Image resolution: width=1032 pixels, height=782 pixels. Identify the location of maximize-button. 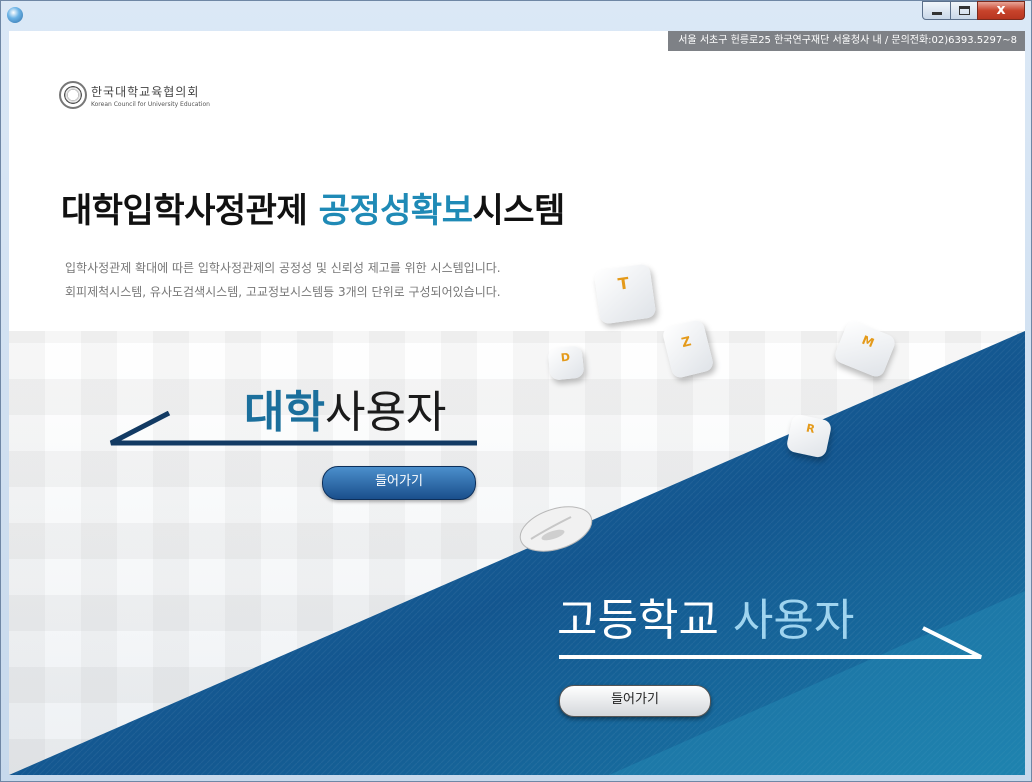
(964, 10).